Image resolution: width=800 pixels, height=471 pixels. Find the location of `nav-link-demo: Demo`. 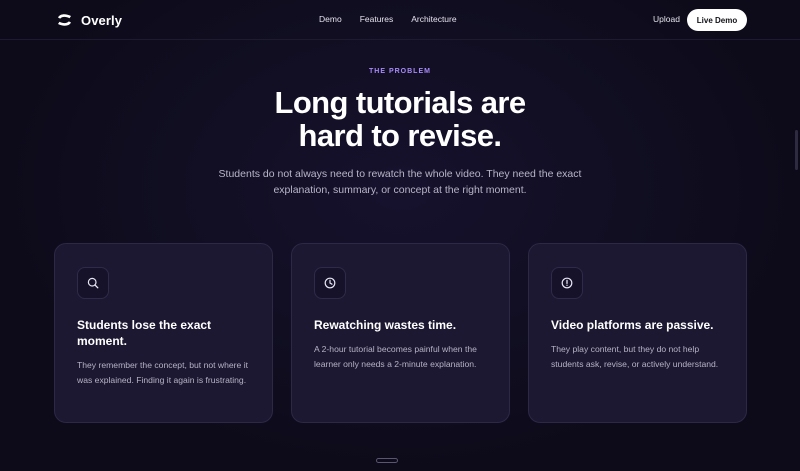

nav-link-demo: Demo is located at coordinates (330, 19).